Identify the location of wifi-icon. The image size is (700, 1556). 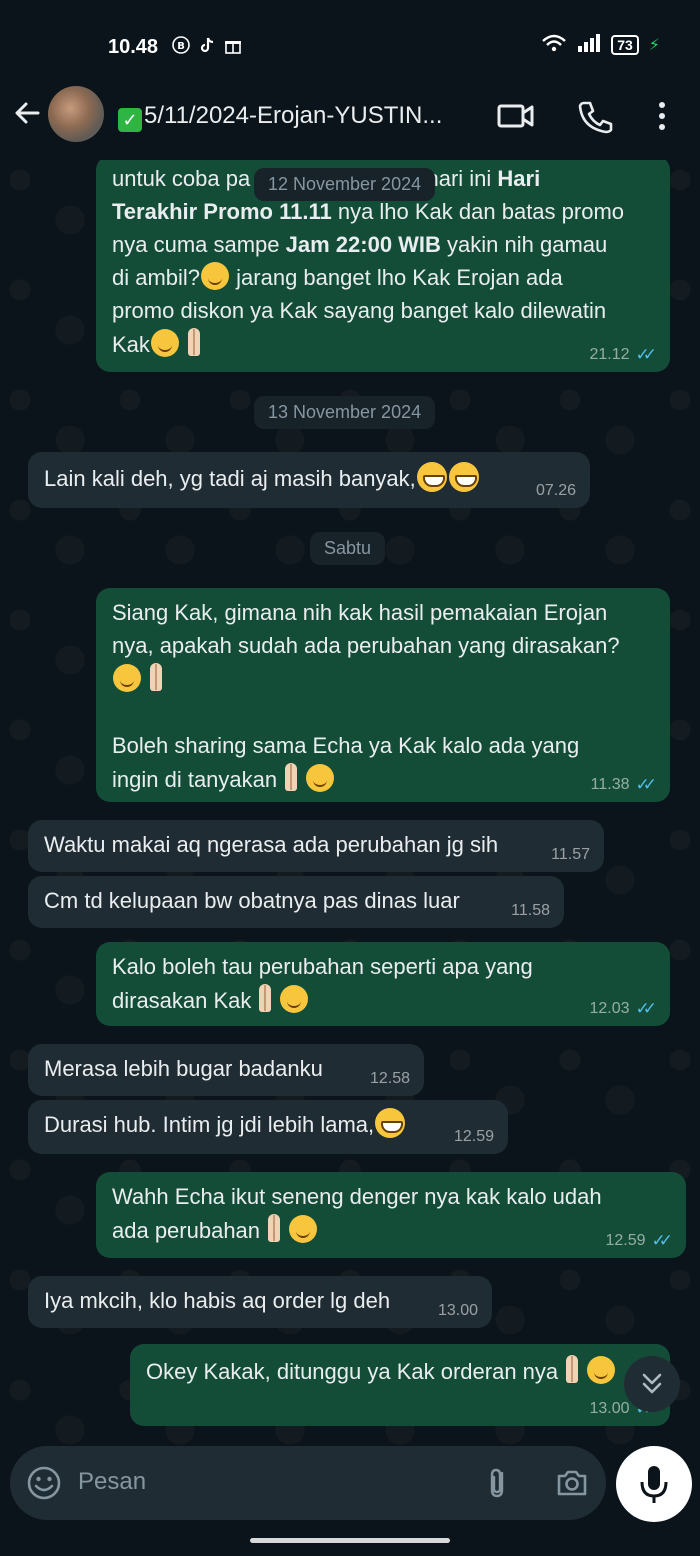
(554, 45).